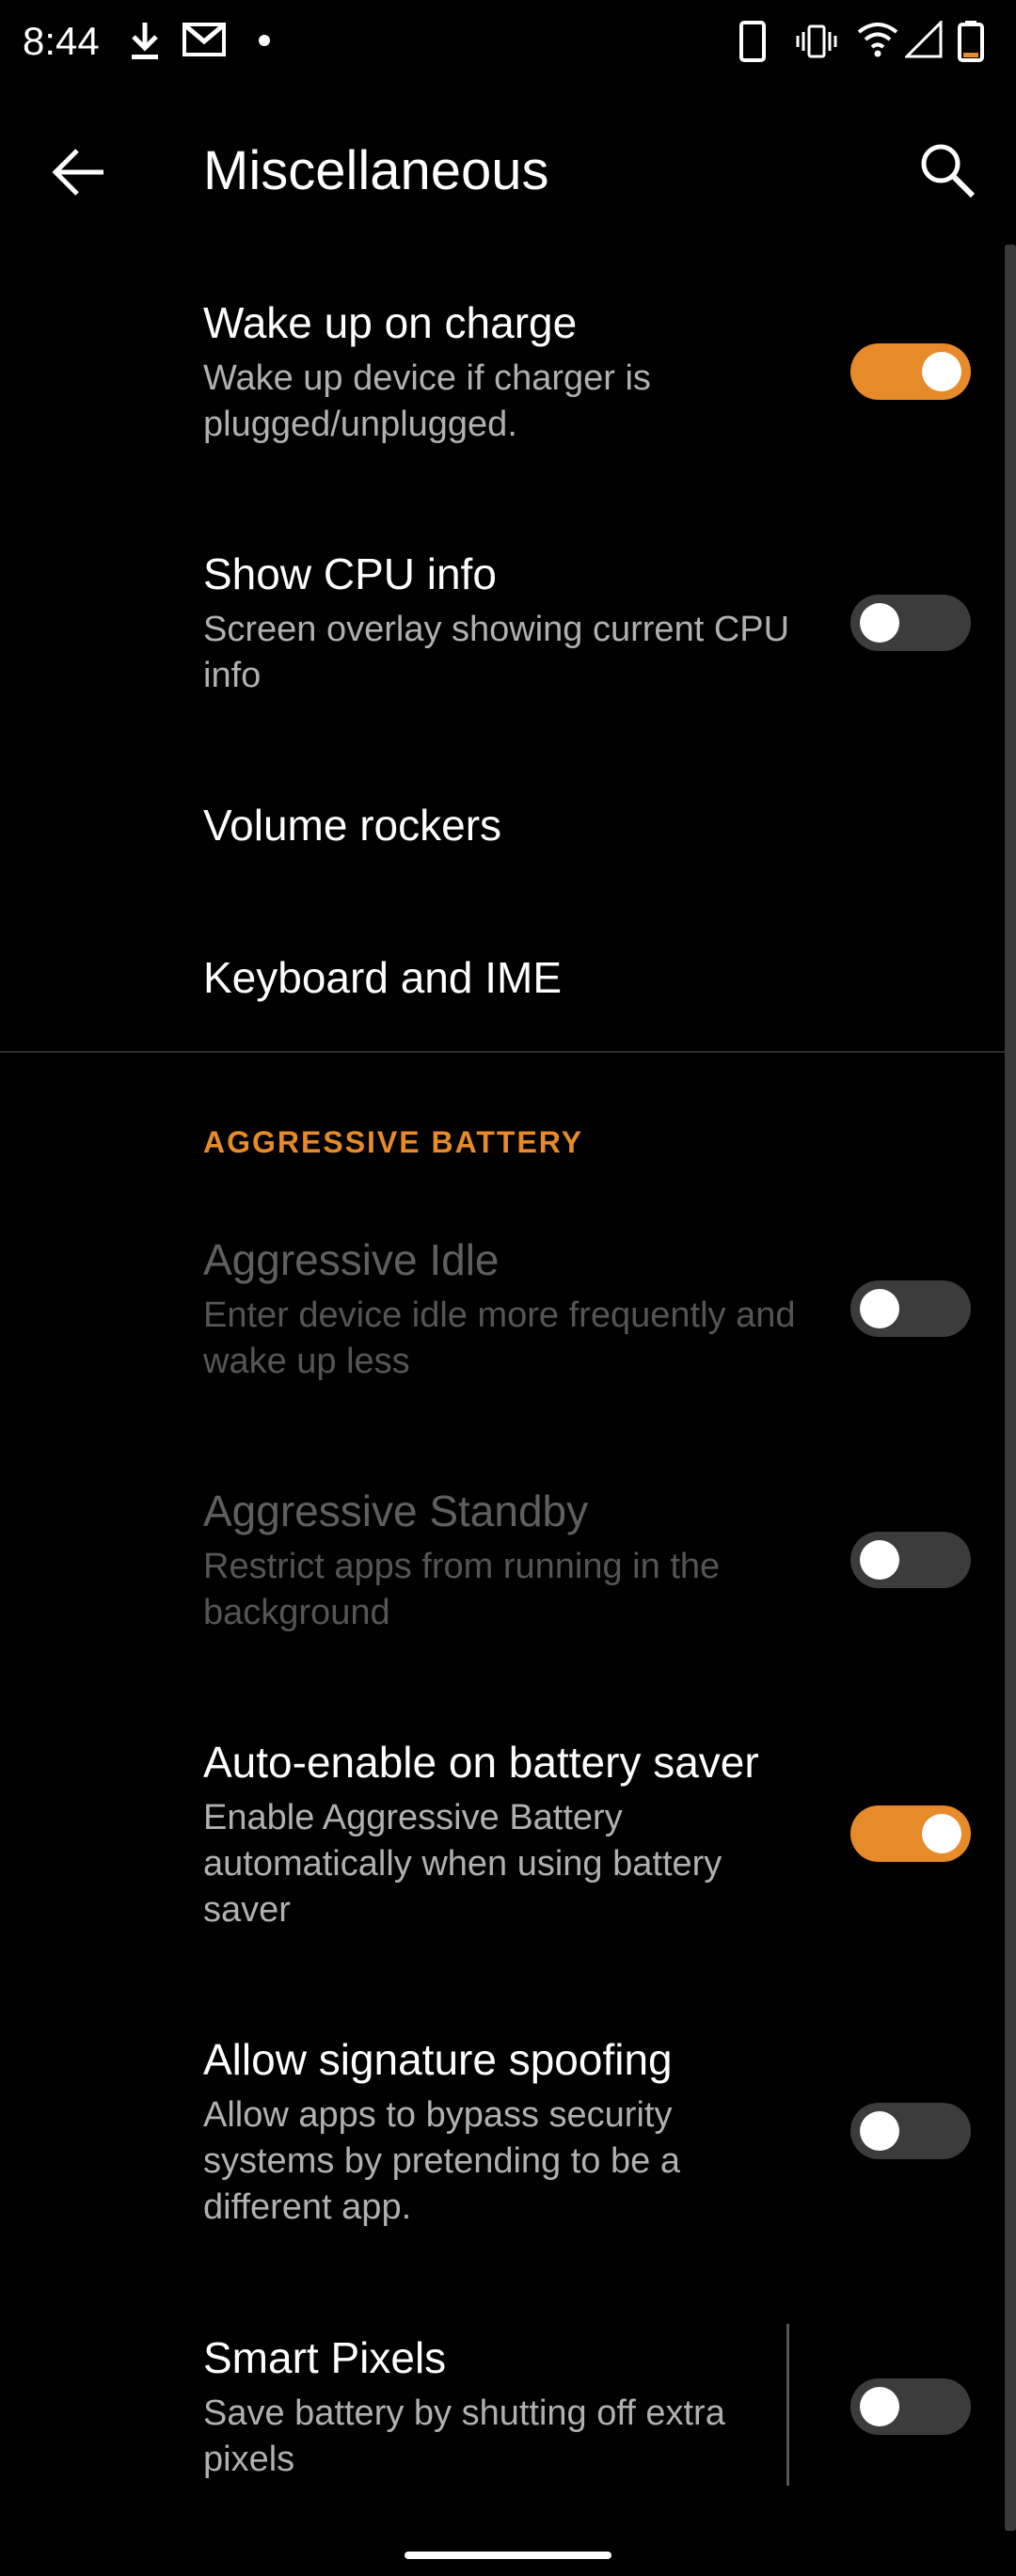 The height and width of the screenshot is (2576, 1016). What do you see at coordinates (508, 2556) in the screenshot?
I see `gesture-nav-bar` at bounding box center [508, 2556].